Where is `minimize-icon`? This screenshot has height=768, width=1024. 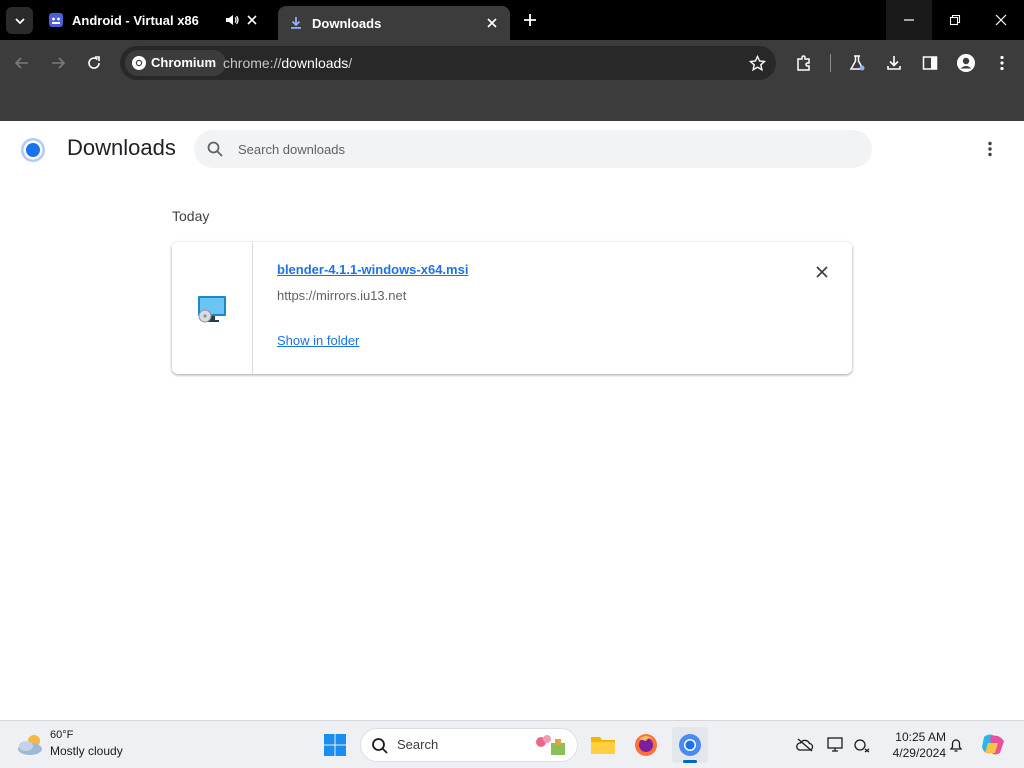
minimize-icon is located at coordinates (909, 20).